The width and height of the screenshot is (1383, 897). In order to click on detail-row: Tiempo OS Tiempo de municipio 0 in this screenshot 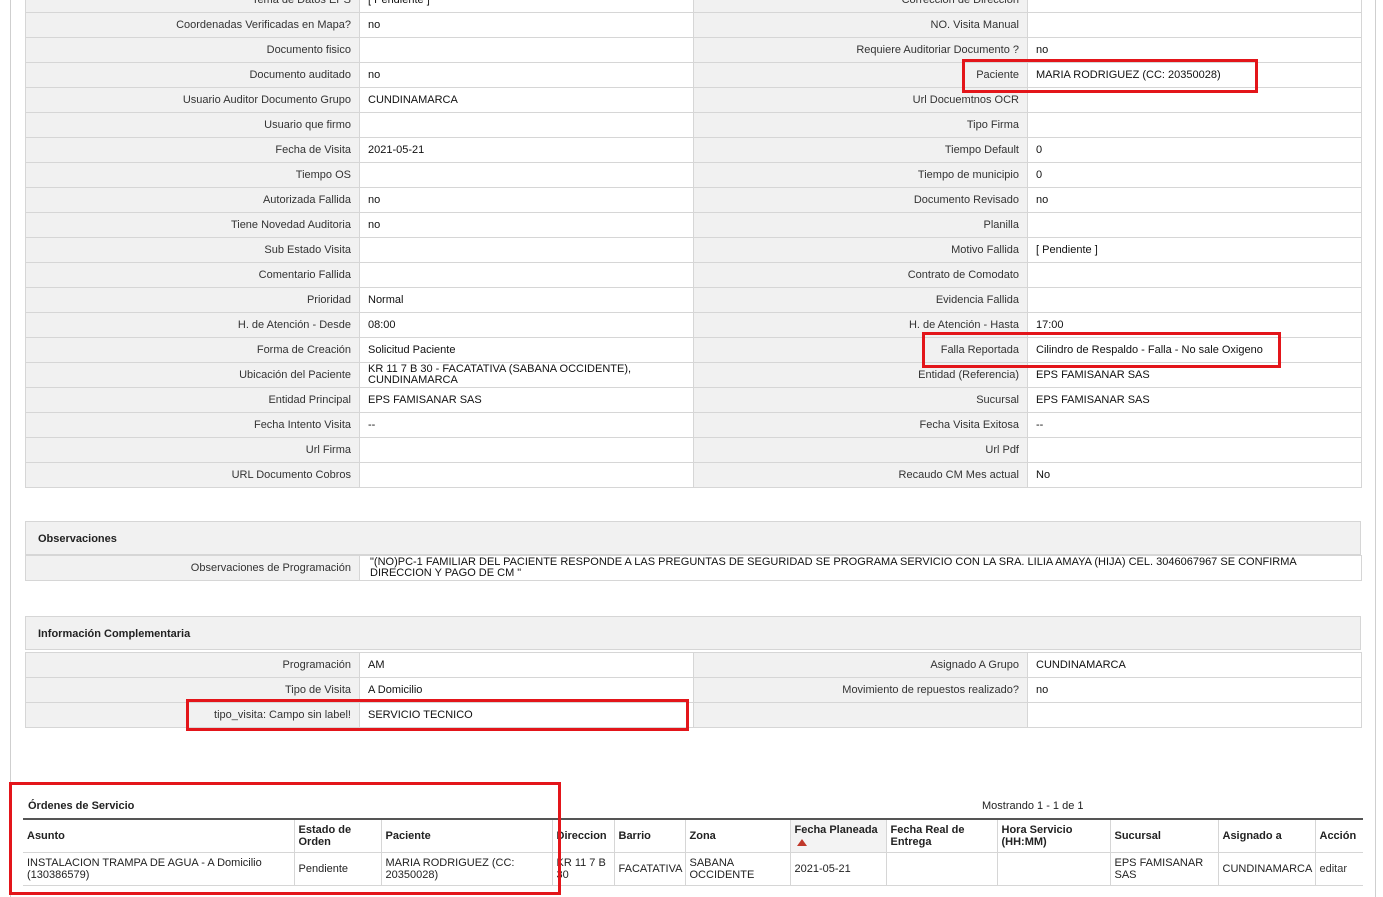, I will do `click(693, 175)`.